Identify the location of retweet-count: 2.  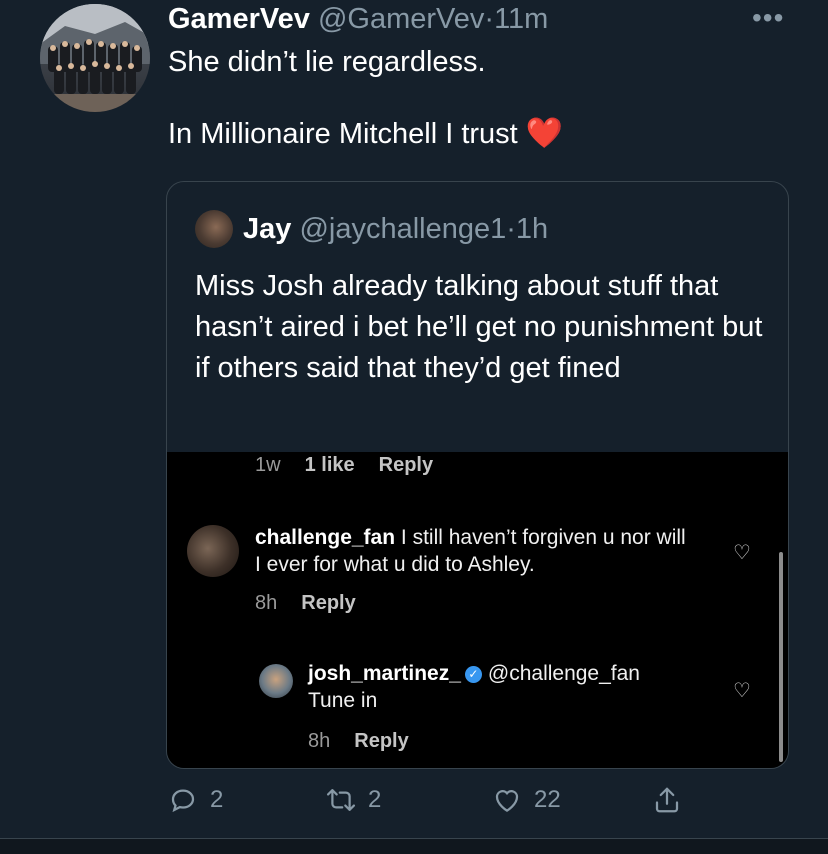
(375, 799).